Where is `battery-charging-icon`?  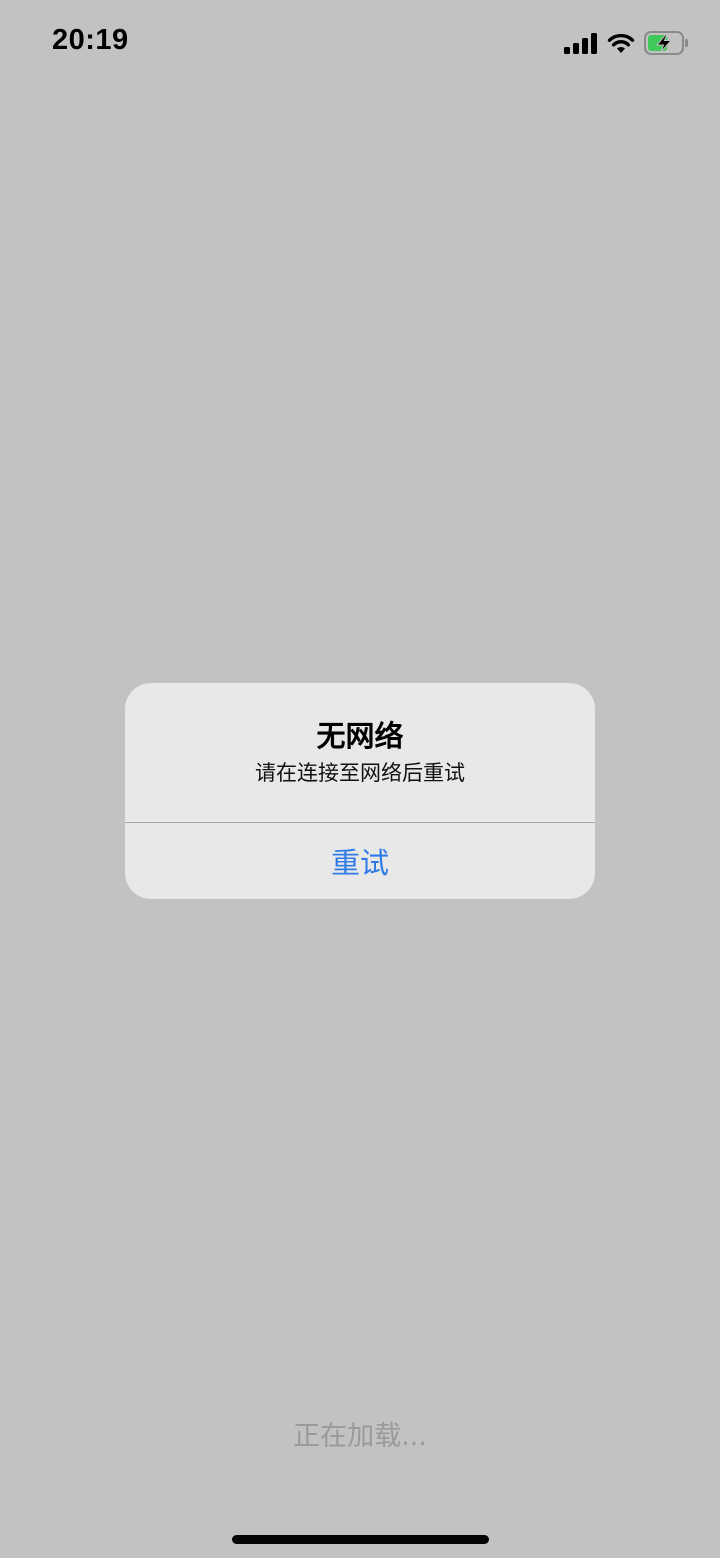
battery-charging-icon is located at coordinates (666, 43).